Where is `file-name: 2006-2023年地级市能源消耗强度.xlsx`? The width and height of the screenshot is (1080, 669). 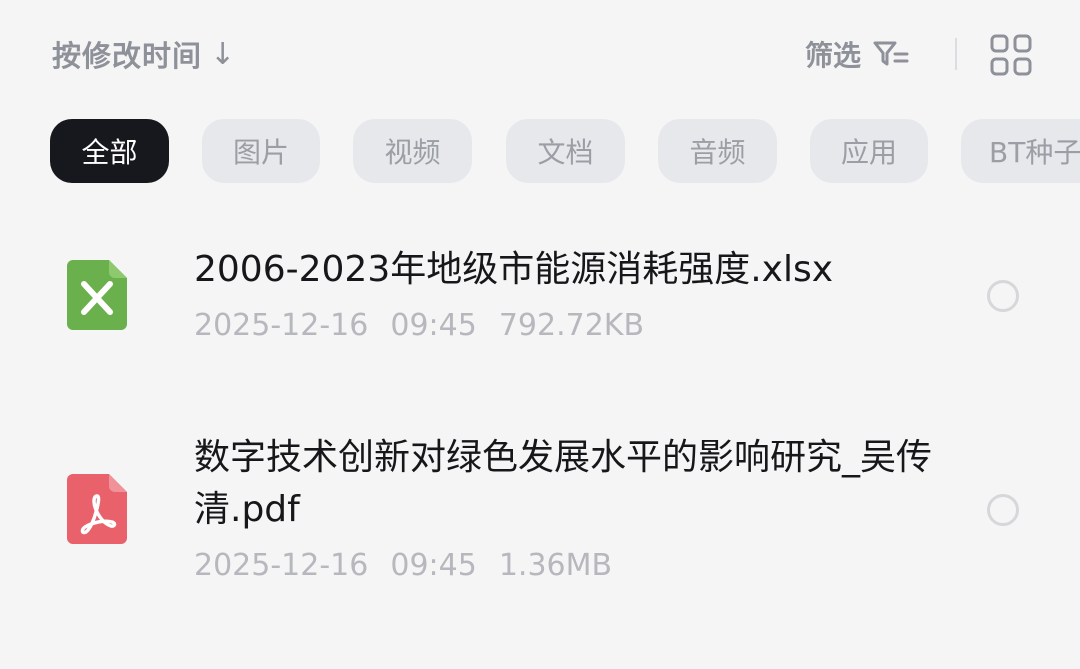 file-name: 2006-2023年地级市能源消耗强度.xlsx is located at coordinates (514, 269).